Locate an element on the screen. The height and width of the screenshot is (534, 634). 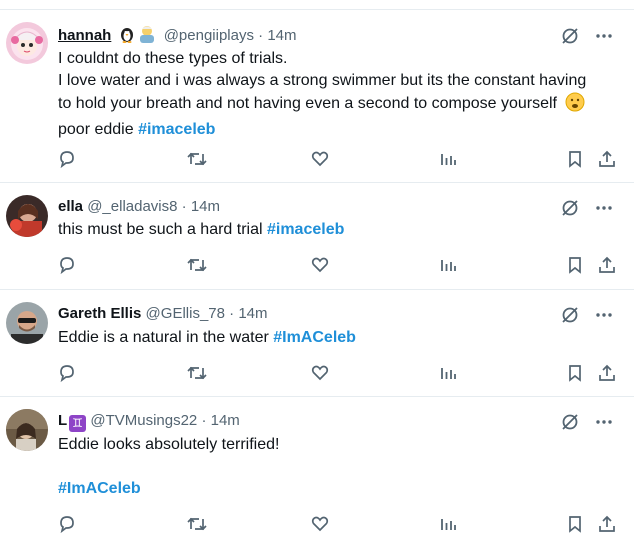
tweet-line: this must be such a hard trial #imaceleb is located at coordinates (338, 230).